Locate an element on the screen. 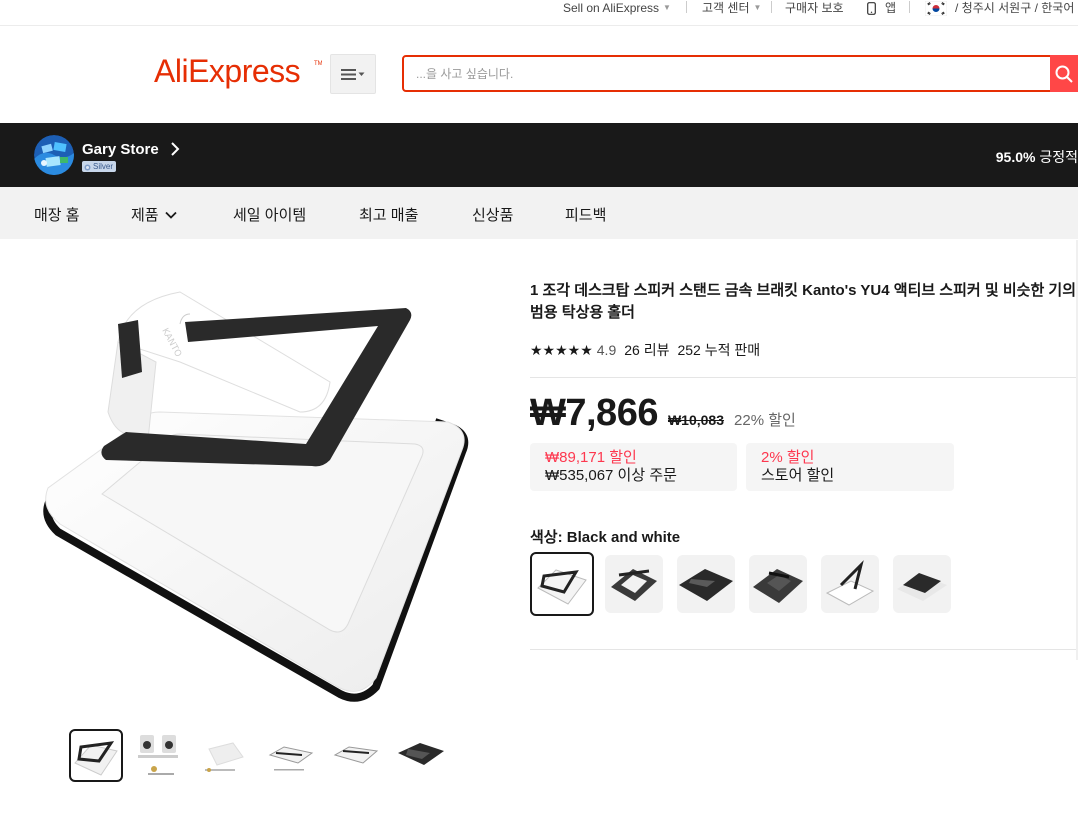 The image size is (1078, 826). sold-count: 252 누적 판매 is located at coordinates (719, 350).